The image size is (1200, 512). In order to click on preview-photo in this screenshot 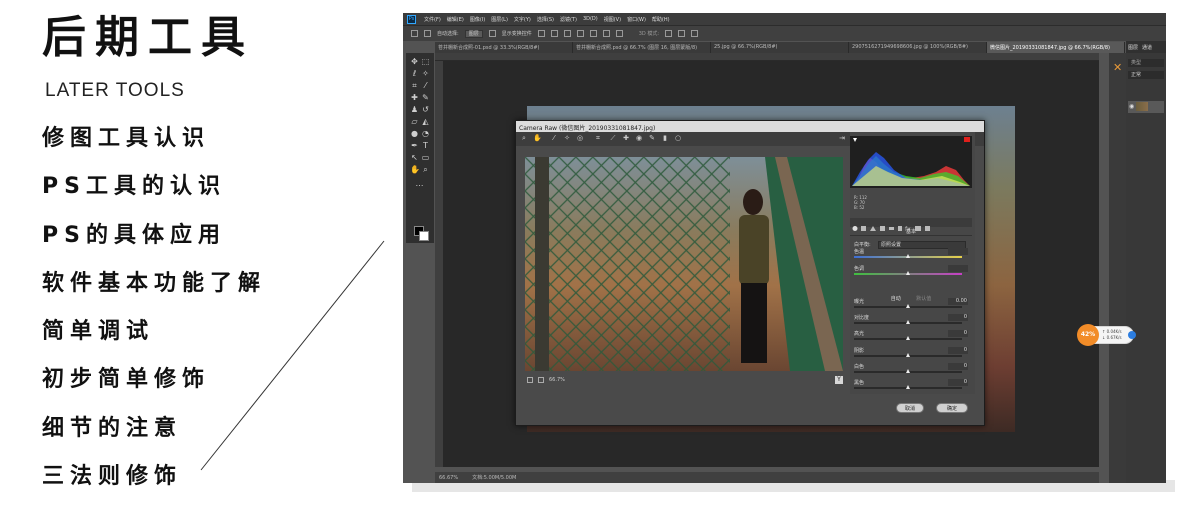, I will do `click(684, 264)`.